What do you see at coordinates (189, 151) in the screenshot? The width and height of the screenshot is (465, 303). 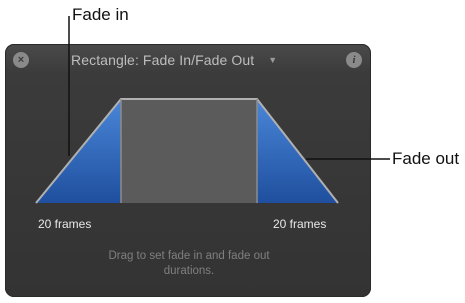 I see `hold-region` at bounding box center [189, 151].